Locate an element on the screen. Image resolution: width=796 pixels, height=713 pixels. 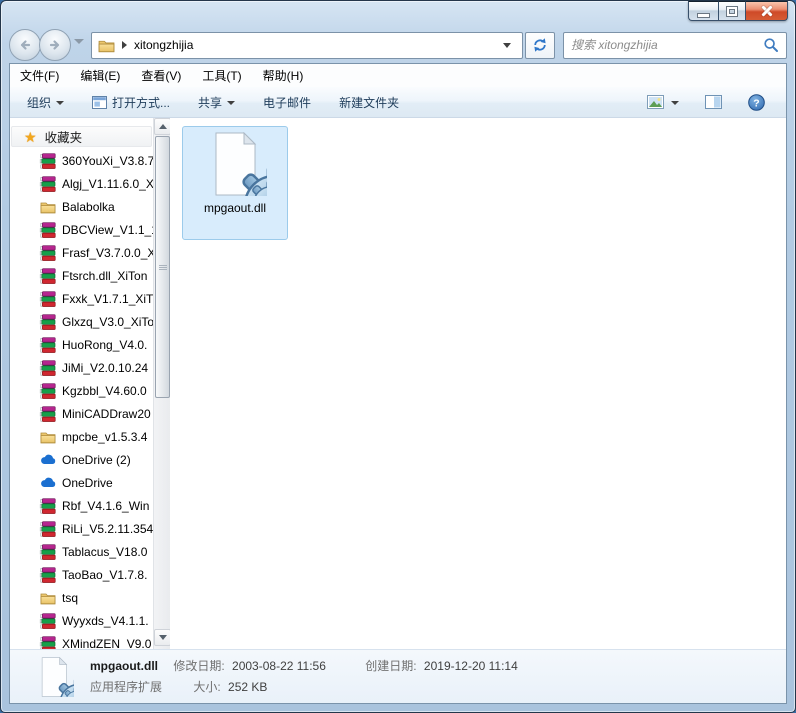
email-button: 电子邮件 is located at coordinates (287, 102).